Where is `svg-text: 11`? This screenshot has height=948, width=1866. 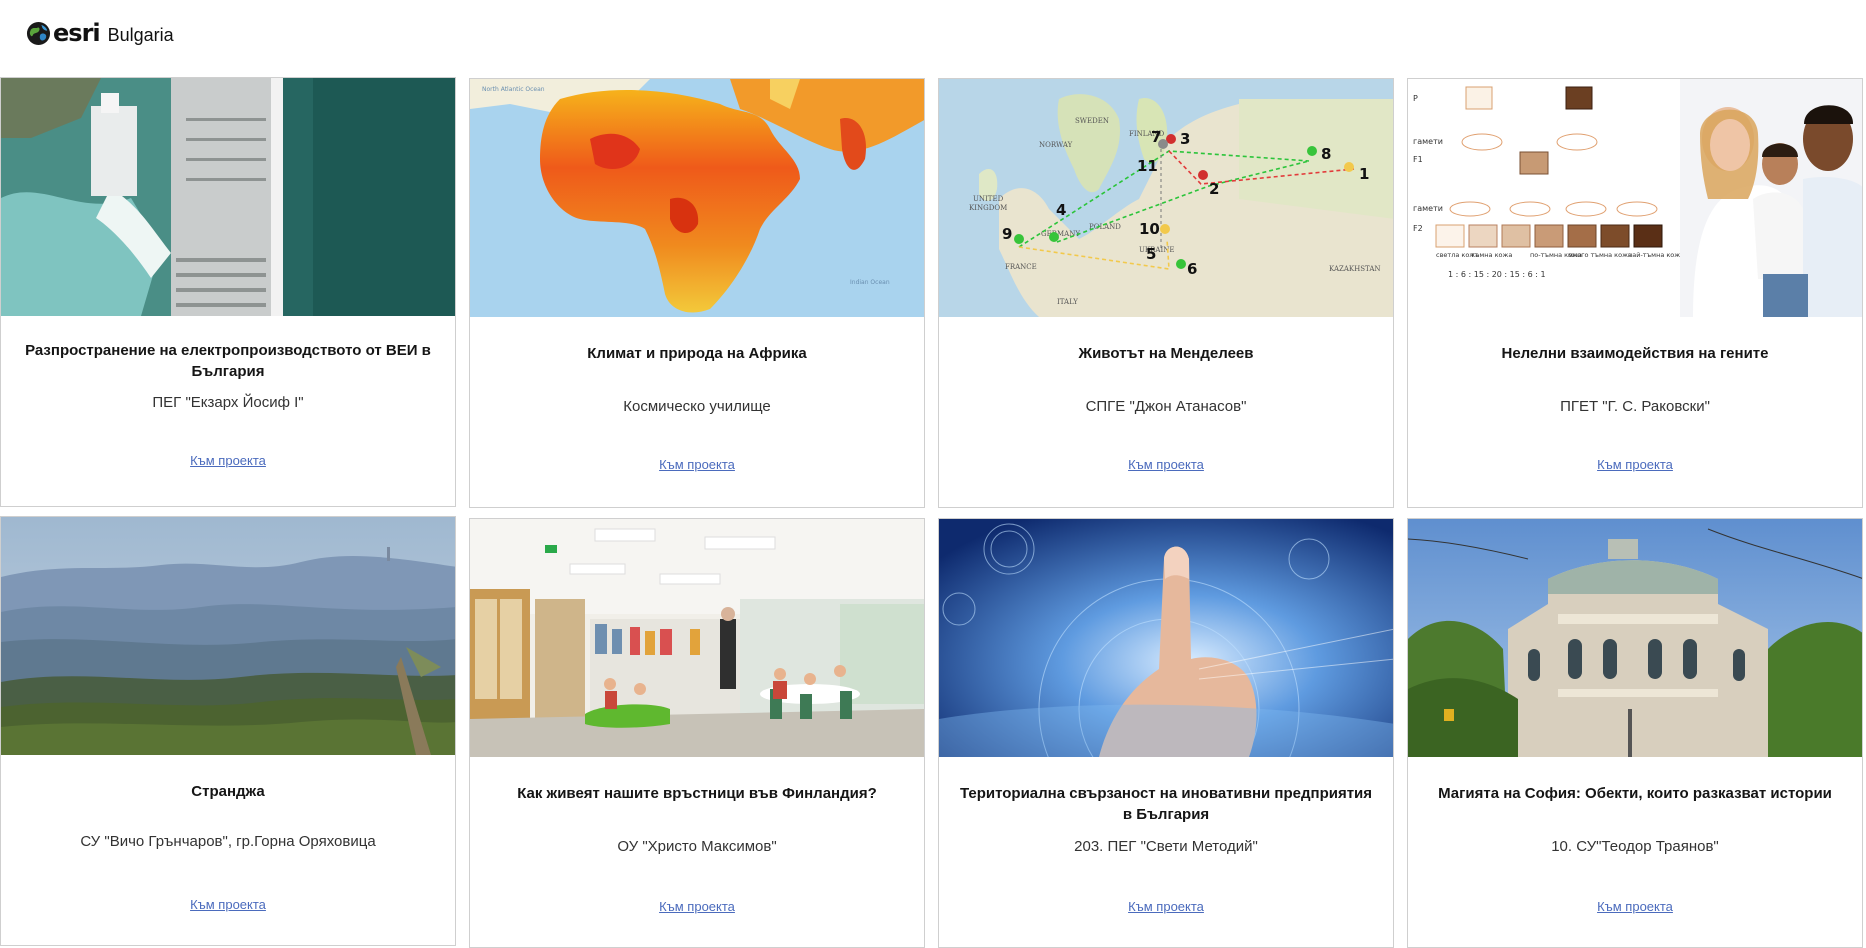
svg-text: 11 is located at coordinates (1147, 166).